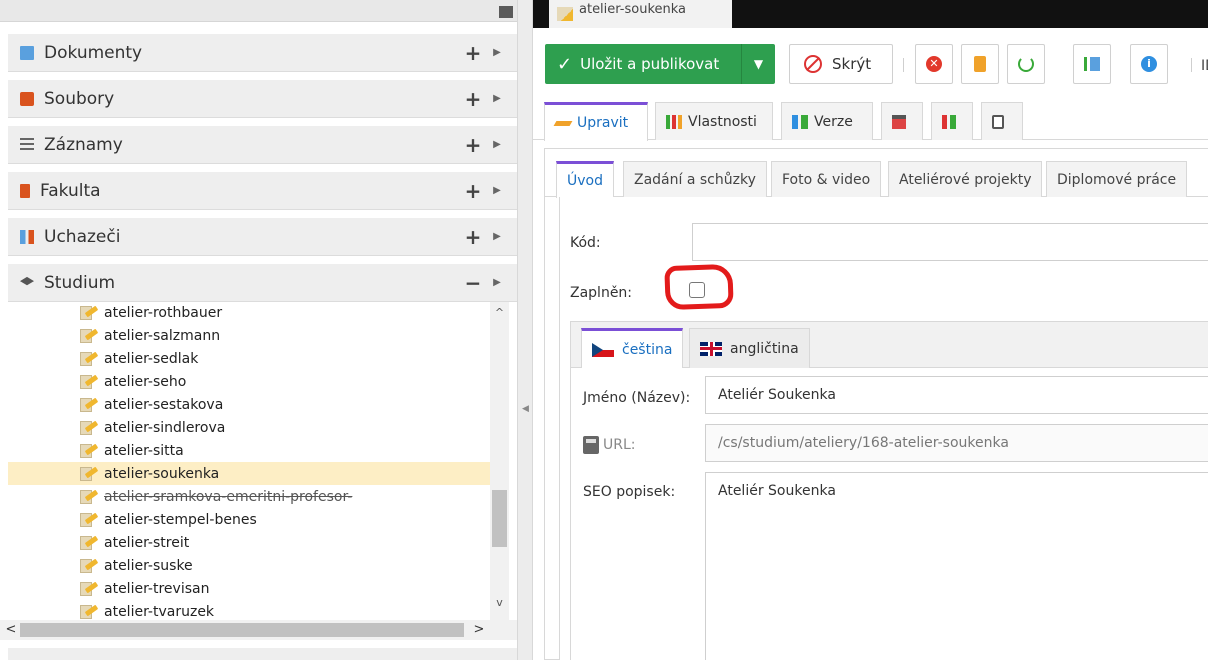 The width and height of the screenshot is (1208, 660). Describe the element at coordinates (253, 427) in the screenshot. I see `tree-item: atelier-sindlerova` at that location.